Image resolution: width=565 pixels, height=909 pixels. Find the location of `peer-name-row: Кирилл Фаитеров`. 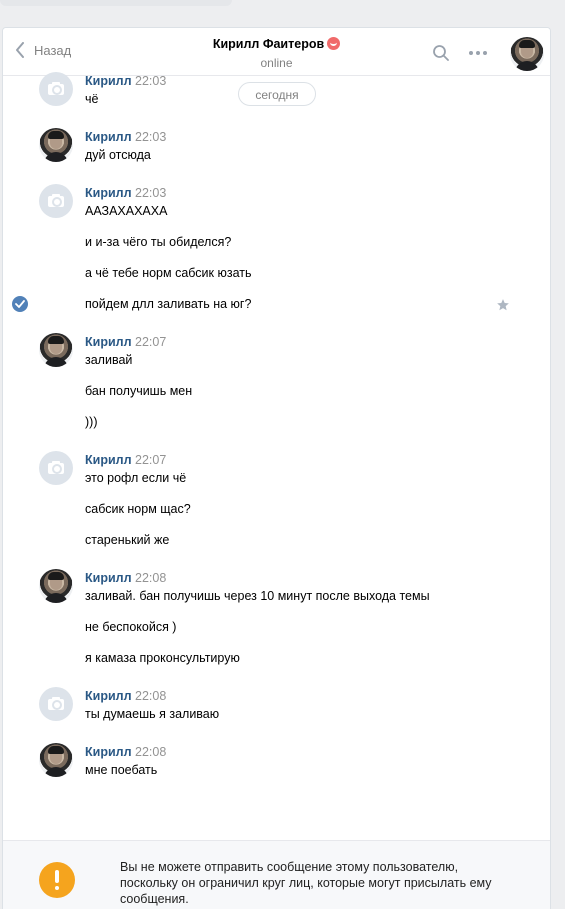

peer-name-row: Кирилл Фаитеров is located at coordinates (276, 44).